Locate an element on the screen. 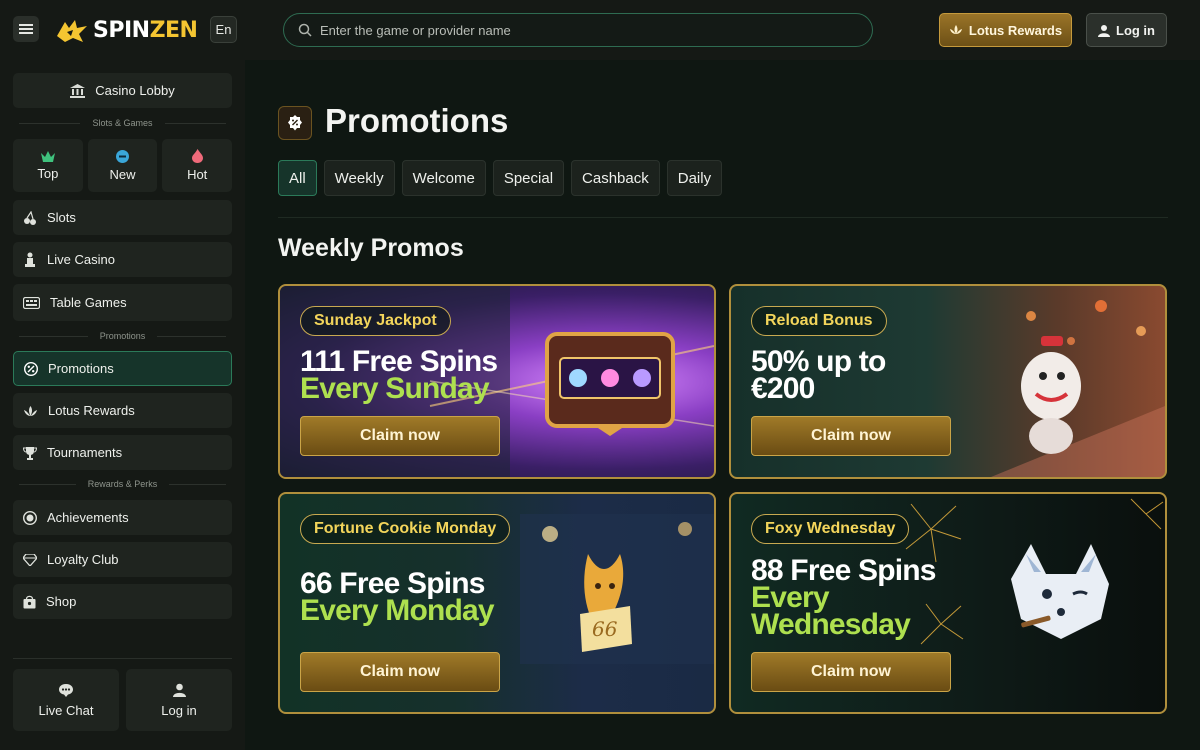  logo-text-main: SPIN is located at coordinates (121, 30).